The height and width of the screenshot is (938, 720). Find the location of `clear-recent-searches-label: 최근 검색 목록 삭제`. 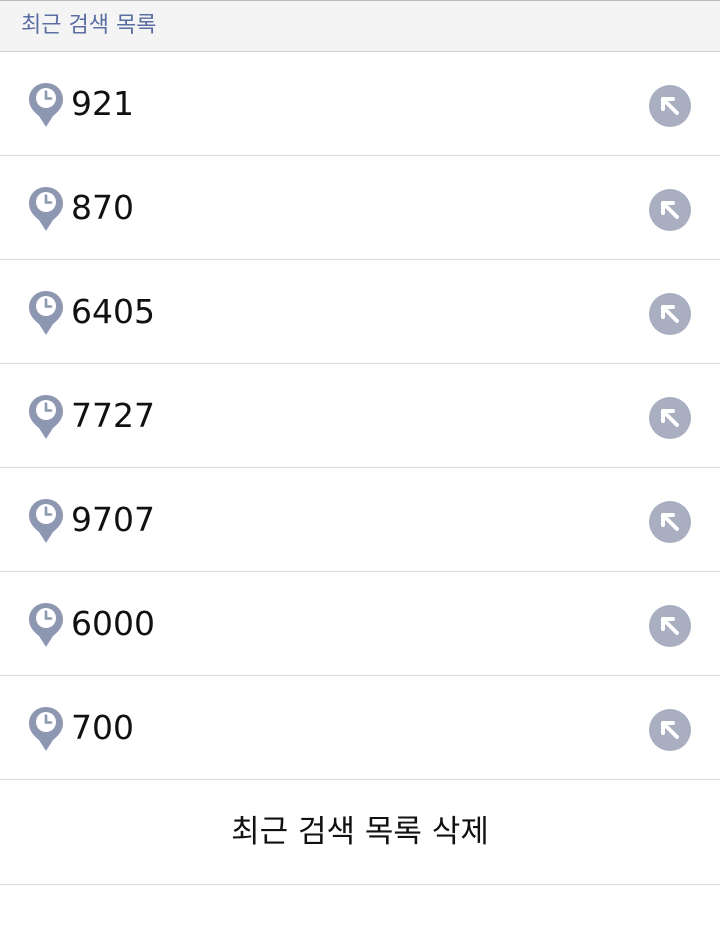

clear-recent-searches-label: 최근 검색 목록 삭제 is located at coordinates (360, 832).